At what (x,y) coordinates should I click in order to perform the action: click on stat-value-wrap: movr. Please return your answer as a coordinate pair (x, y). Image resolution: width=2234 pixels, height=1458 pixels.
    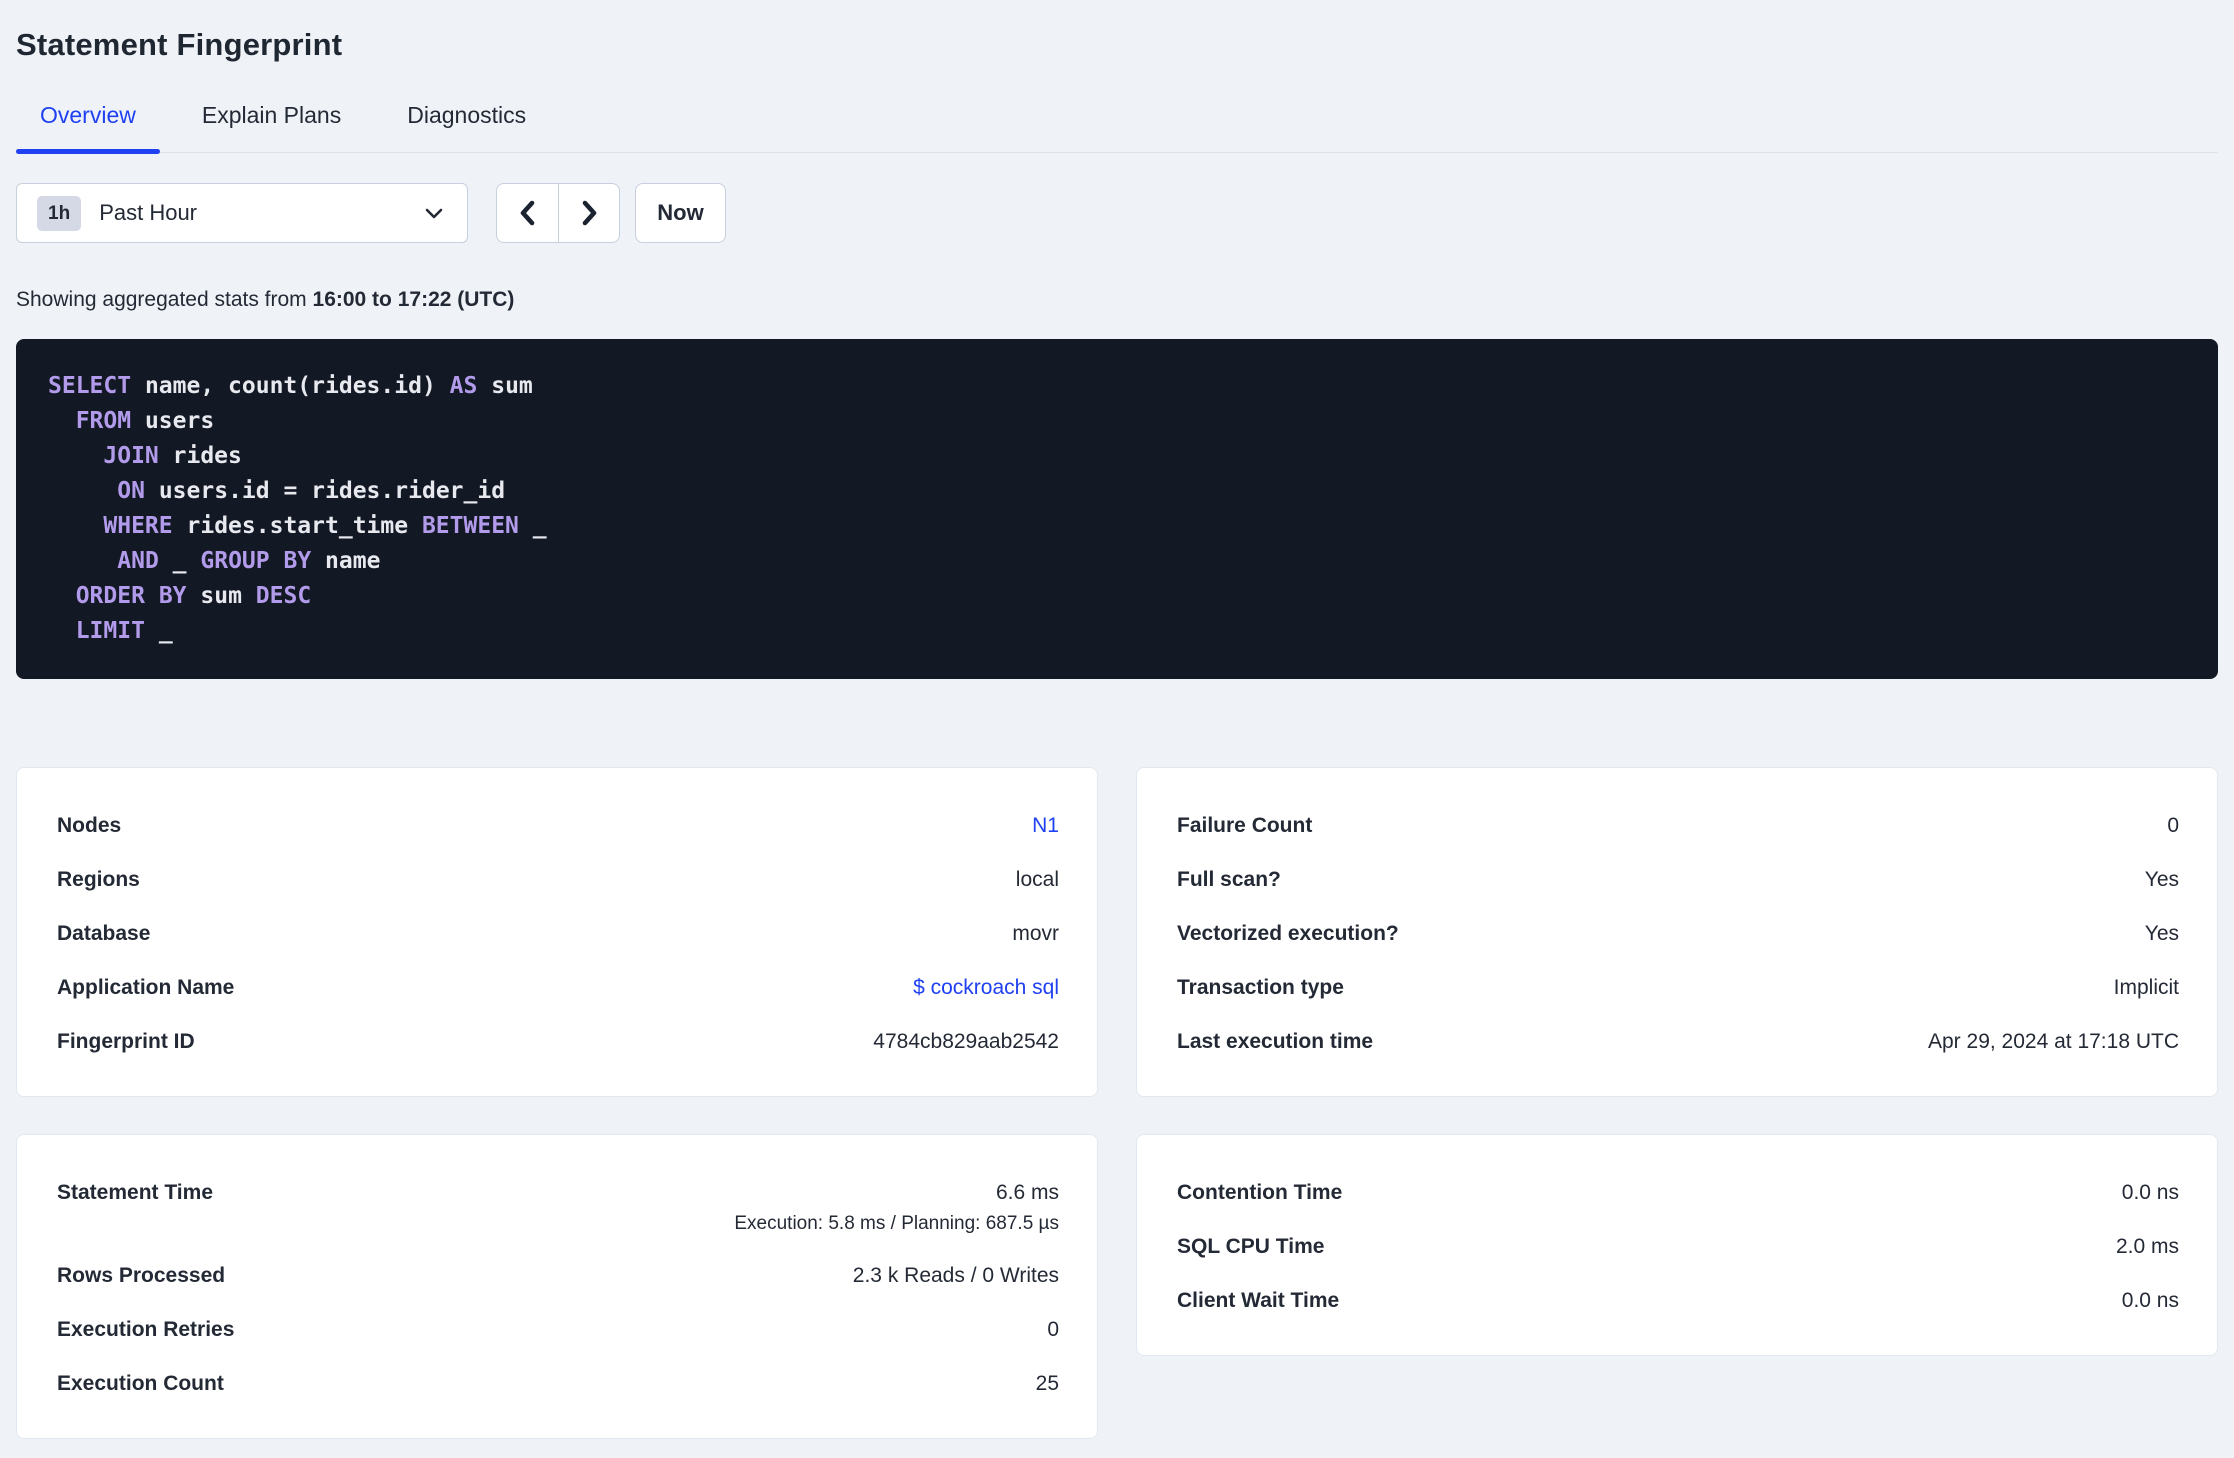
    Looking at the image, I should click on (1035, 934).